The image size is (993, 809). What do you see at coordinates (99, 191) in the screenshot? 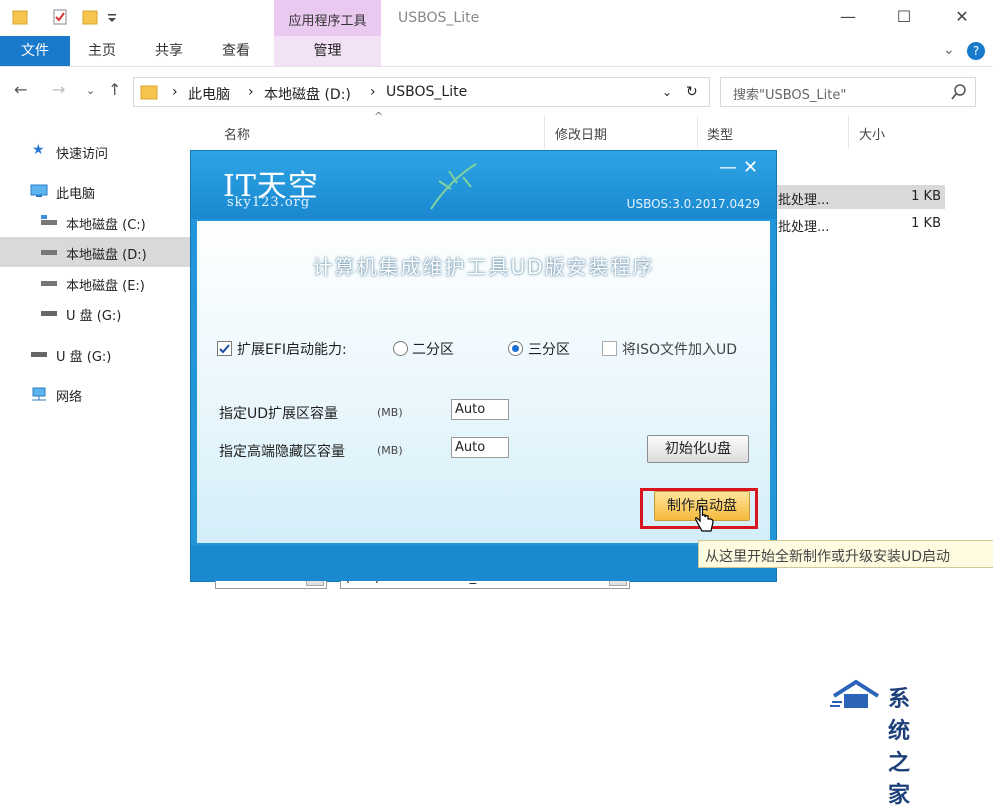
I see `sidebar-item-this-pc: 此电脑` at bounding box center [99, 191].